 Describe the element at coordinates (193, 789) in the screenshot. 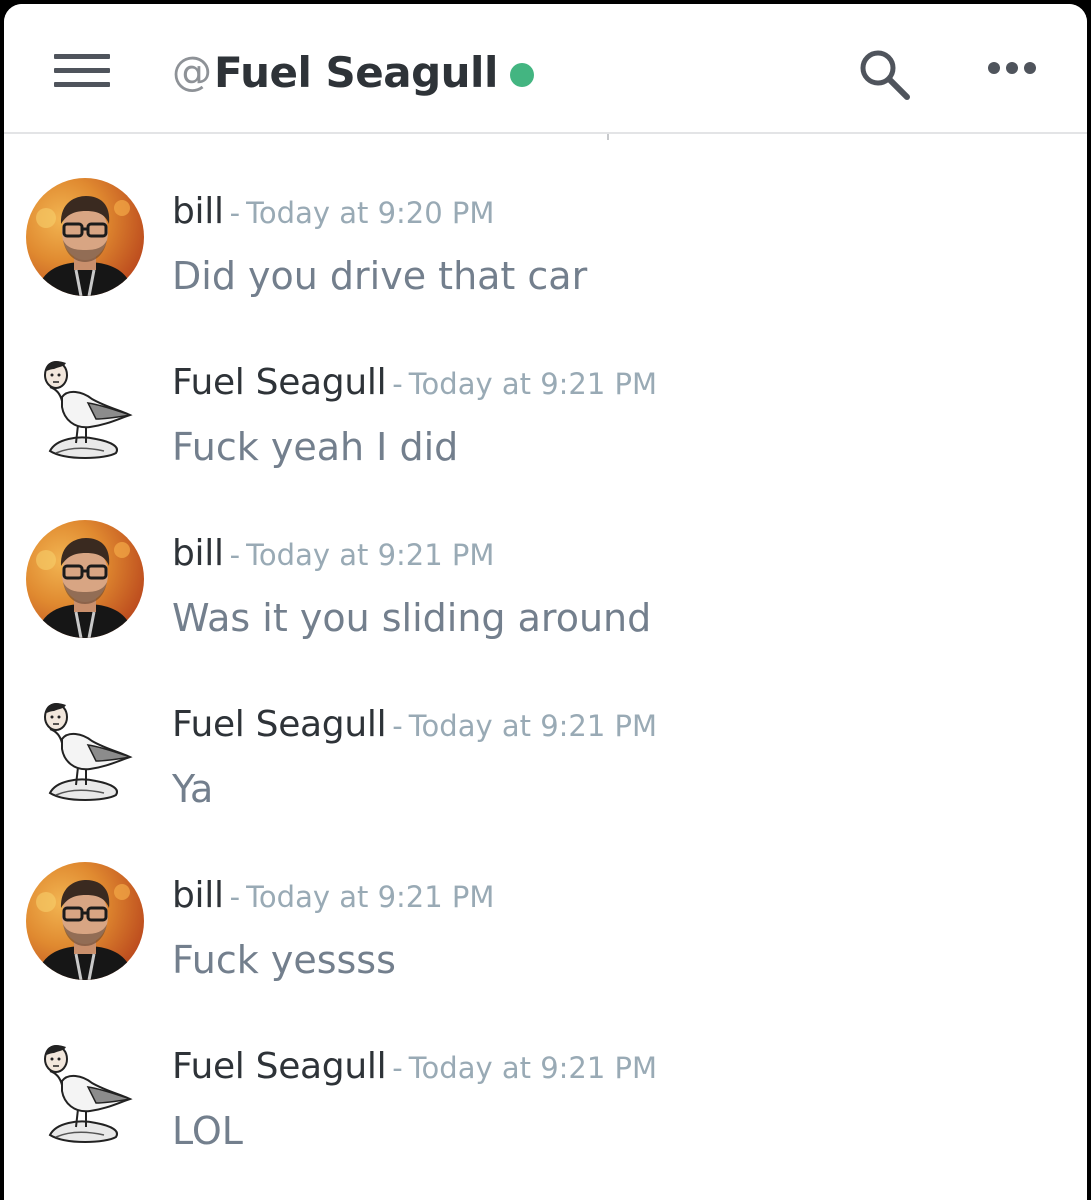

I see `message-content: Ya` at that location.